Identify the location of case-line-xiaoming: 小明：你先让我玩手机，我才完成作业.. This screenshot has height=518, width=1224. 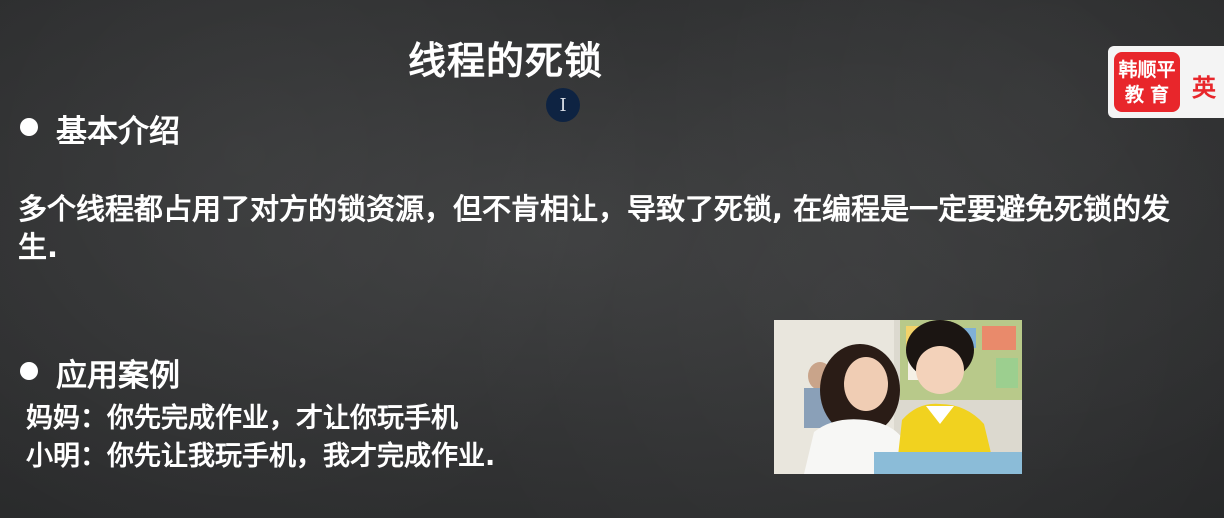
(261, 456).